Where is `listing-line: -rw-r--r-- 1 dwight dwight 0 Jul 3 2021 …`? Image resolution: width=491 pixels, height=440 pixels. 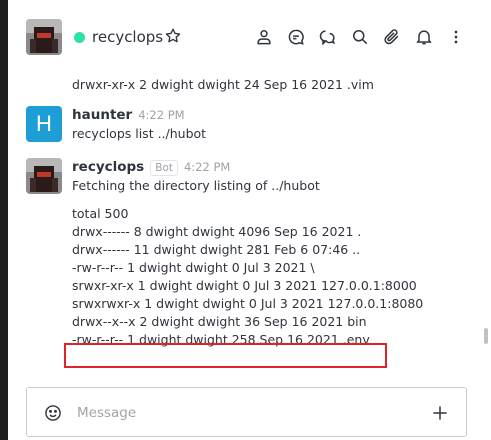 listing-line: -rw-r--r-- 1 dwight dwight 0 Jul 3 2021 … is located at coordinates (193, 267).